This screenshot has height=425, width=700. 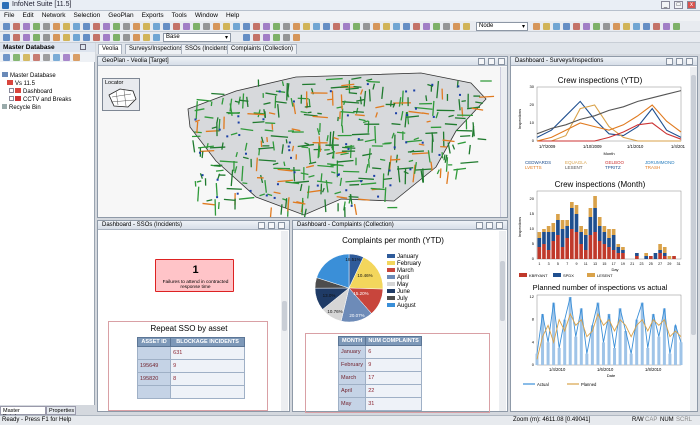 What do you see at coordinates (207, 342) in the screenshot?
I see `column-header: BLOCKAGE INCIDENTS` at bounding box center [207, 342].